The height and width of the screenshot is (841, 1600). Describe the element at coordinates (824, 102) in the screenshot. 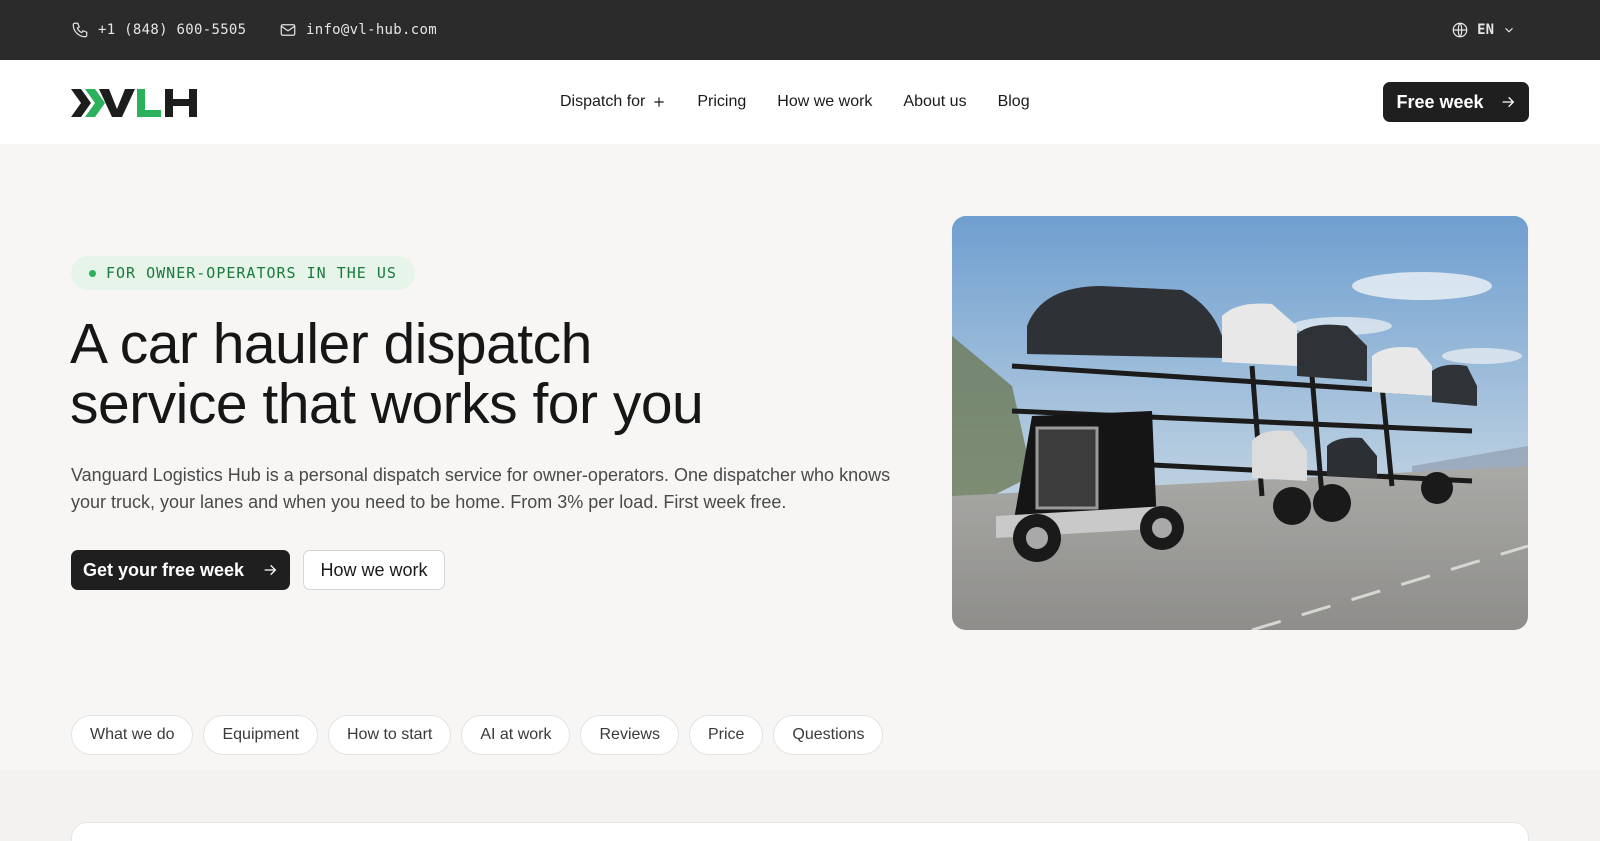

I see `nav-how-we-work: How we work` at that location.